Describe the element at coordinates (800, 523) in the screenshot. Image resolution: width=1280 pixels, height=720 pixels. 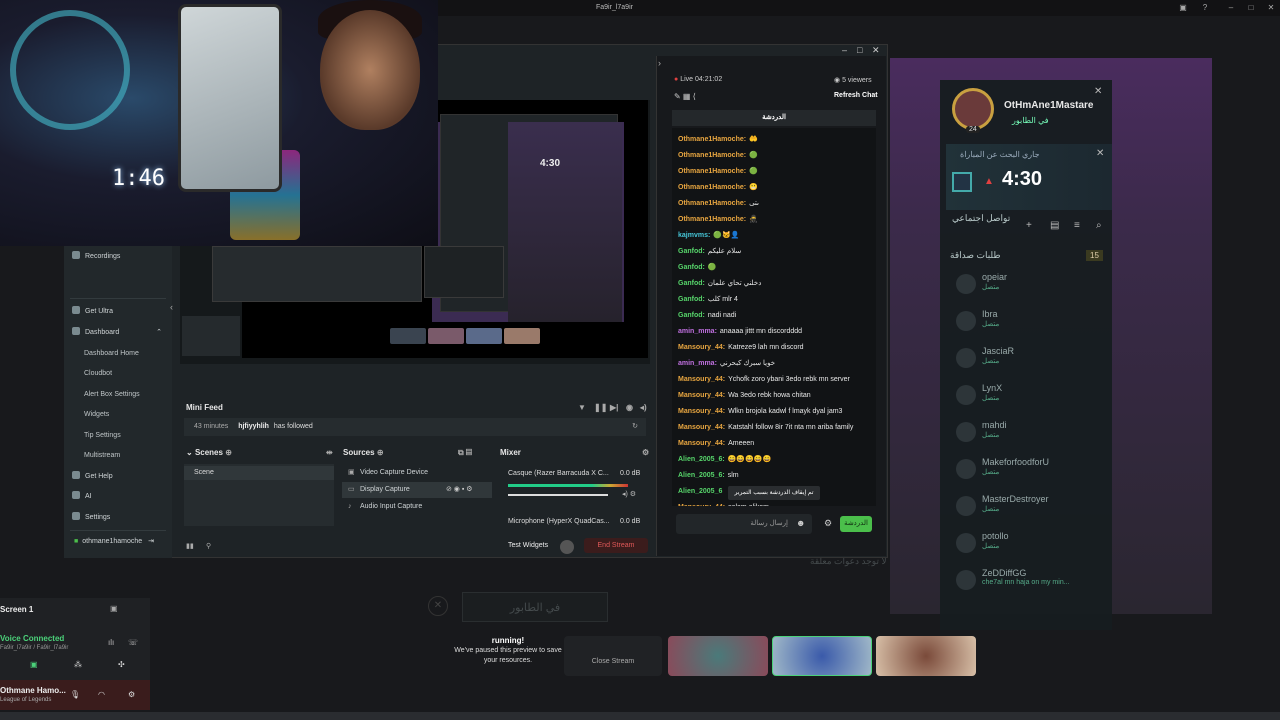
I see `emoji-icon: ☻` at that location.